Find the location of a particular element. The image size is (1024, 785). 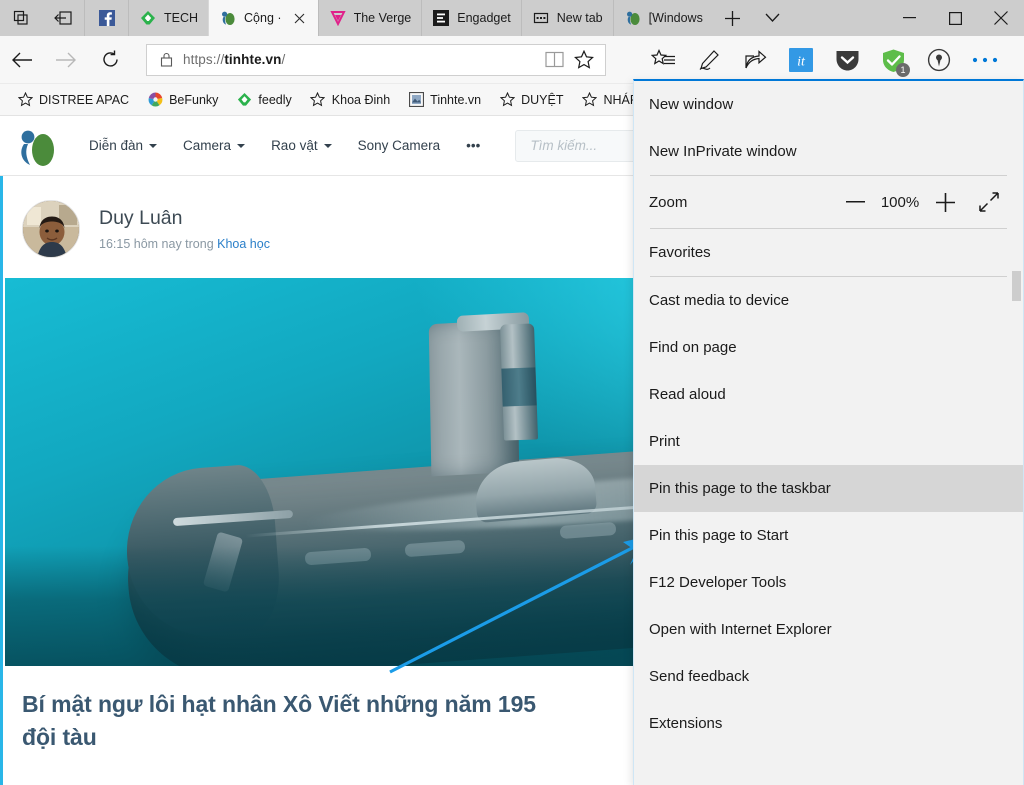

adblock-extension-icon: 1 is located at coordinates (893, 60).